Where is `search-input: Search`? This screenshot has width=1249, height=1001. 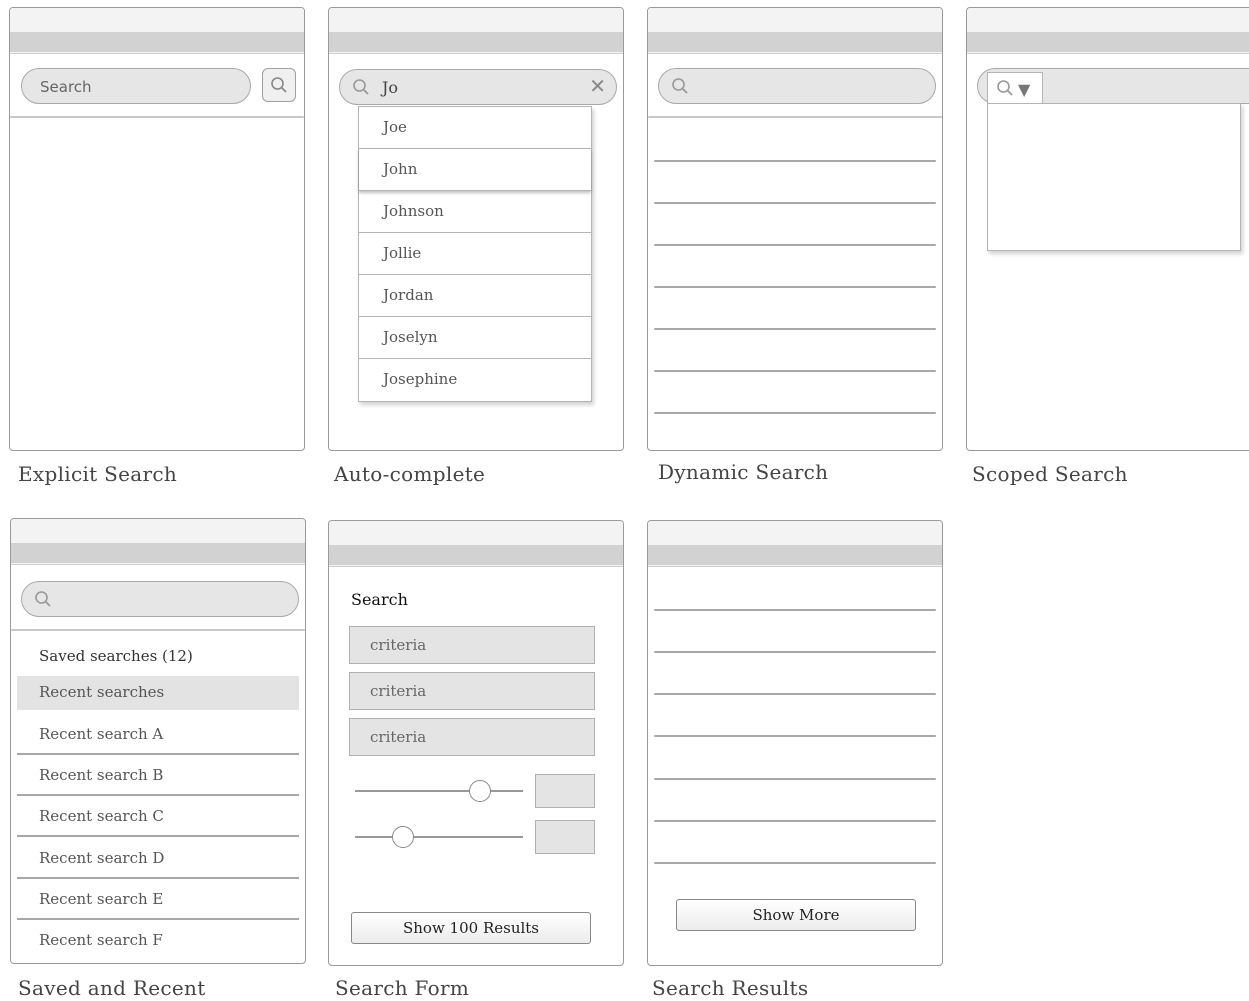
search-input: Search is located at coordinates (136, 86).